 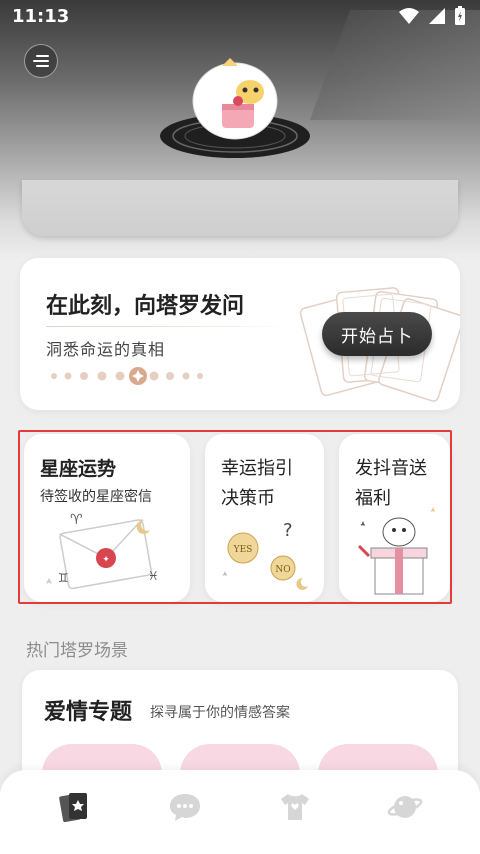 I want to click on hero-platform, so click(x=240, y=208).